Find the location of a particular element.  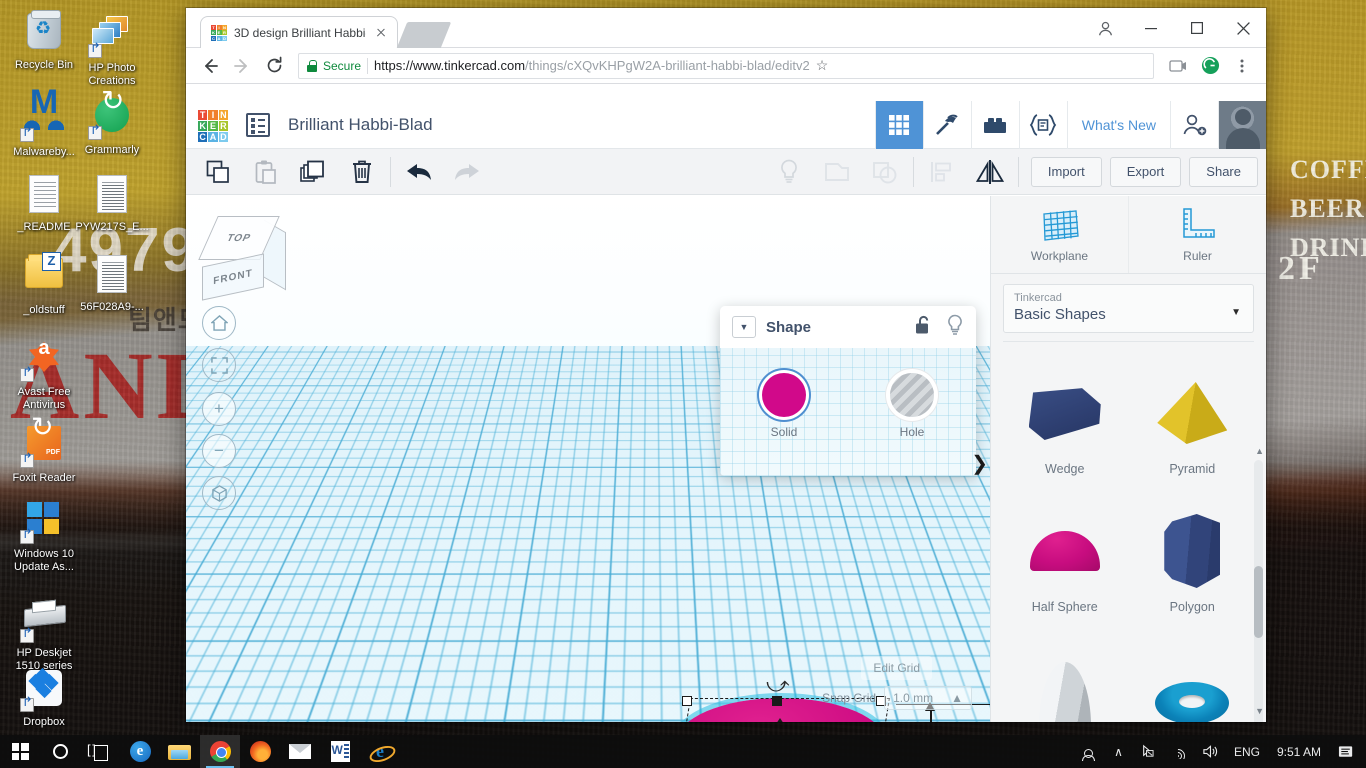

desktop-icon-dropbox: Dropbox is located at coordinates (44, 697).